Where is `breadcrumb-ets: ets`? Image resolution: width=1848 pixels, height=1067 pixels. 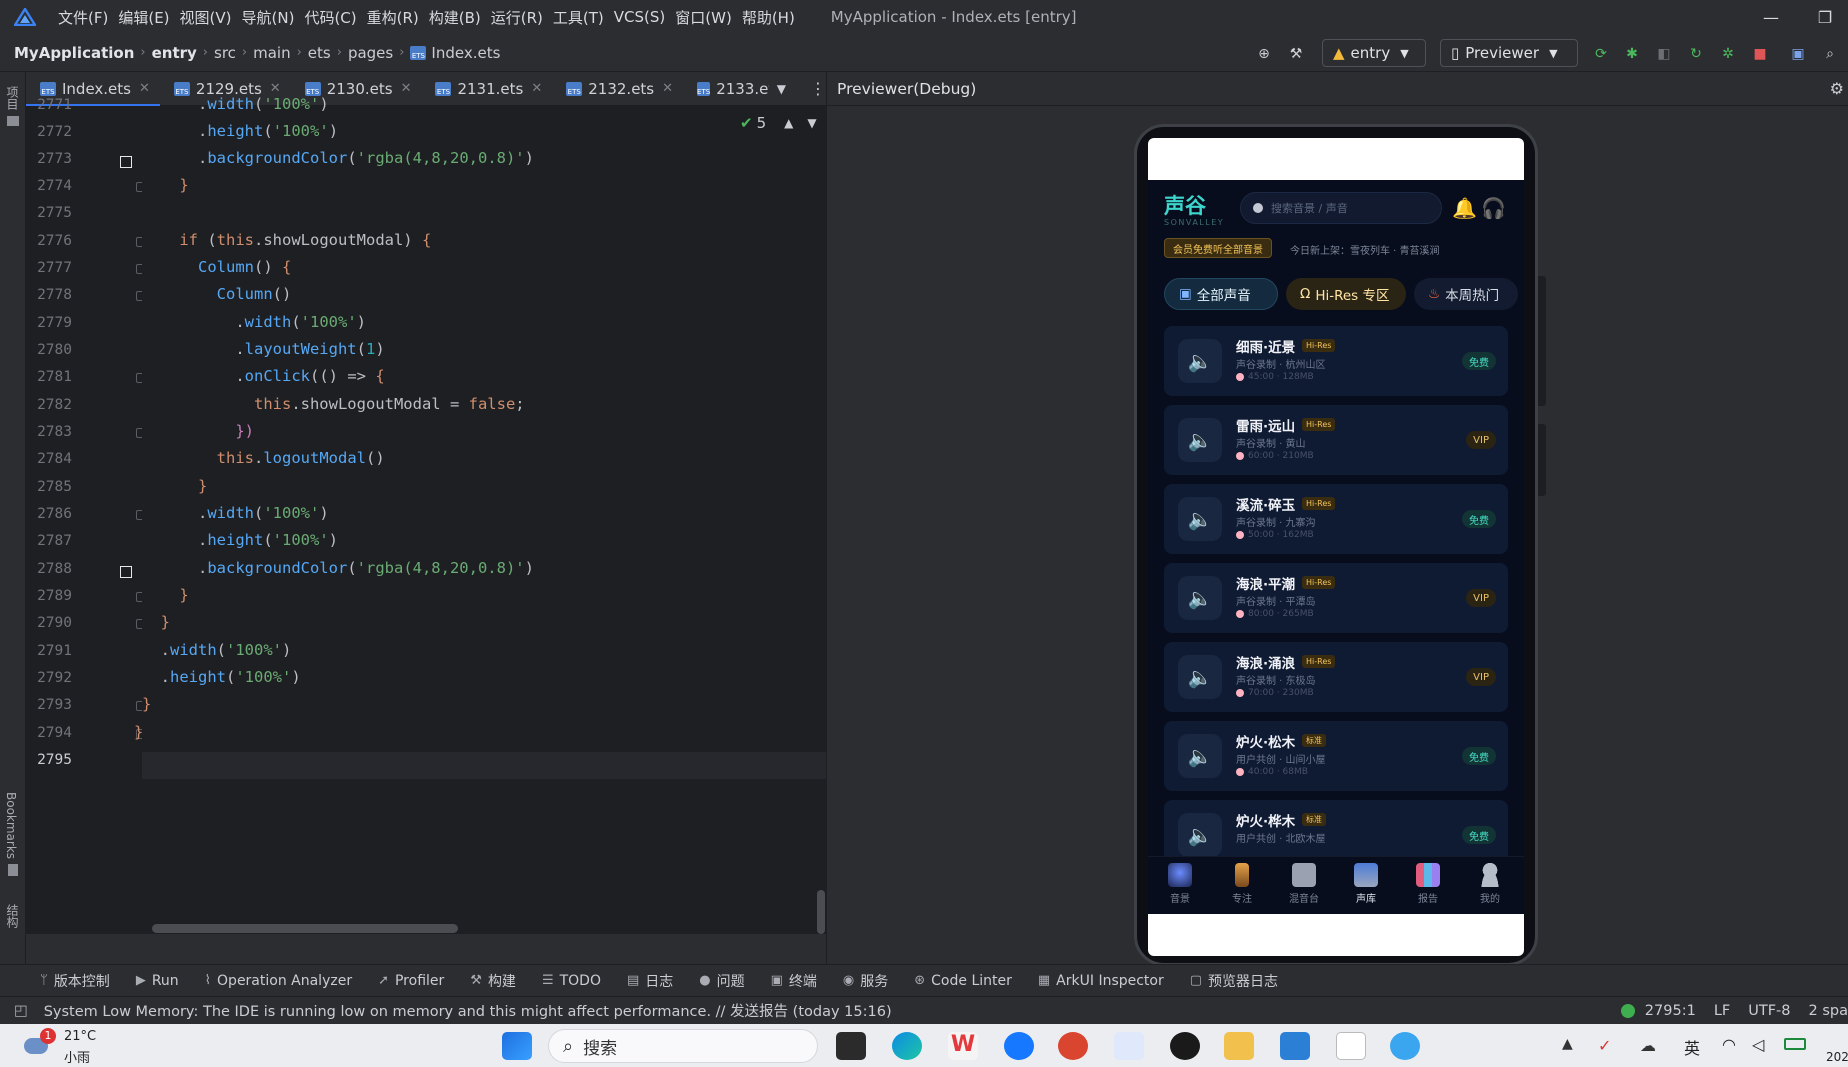
breadcrumb-ets: ets is located at coordinates (319, 53).